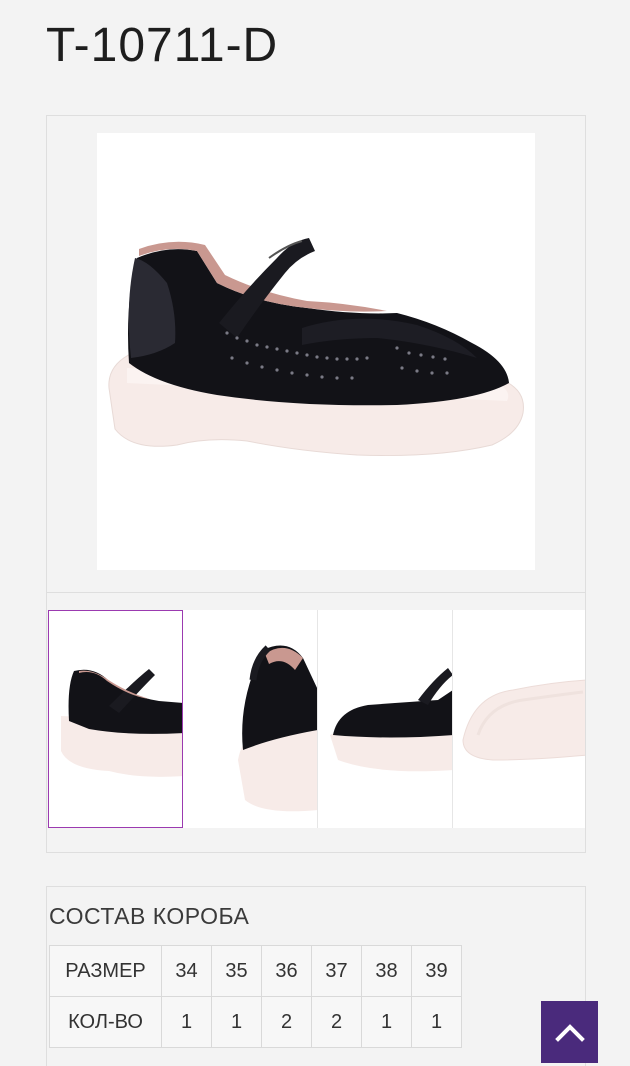  What do you see at coordinates (316, 347) in the screenshot?
I see `shoe-illustration` at bounding box center [316, 347].